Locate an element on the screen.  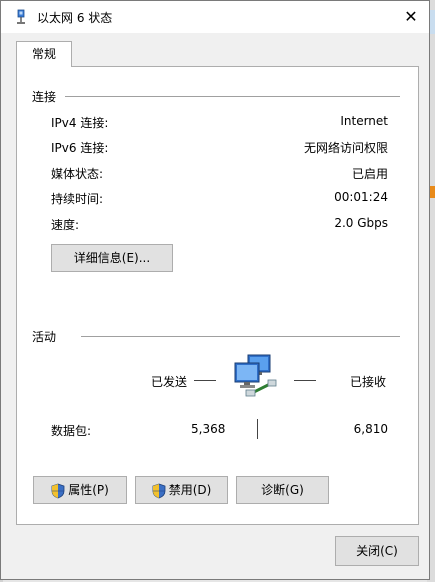
sent-dash is located at coordinates (205, 380).